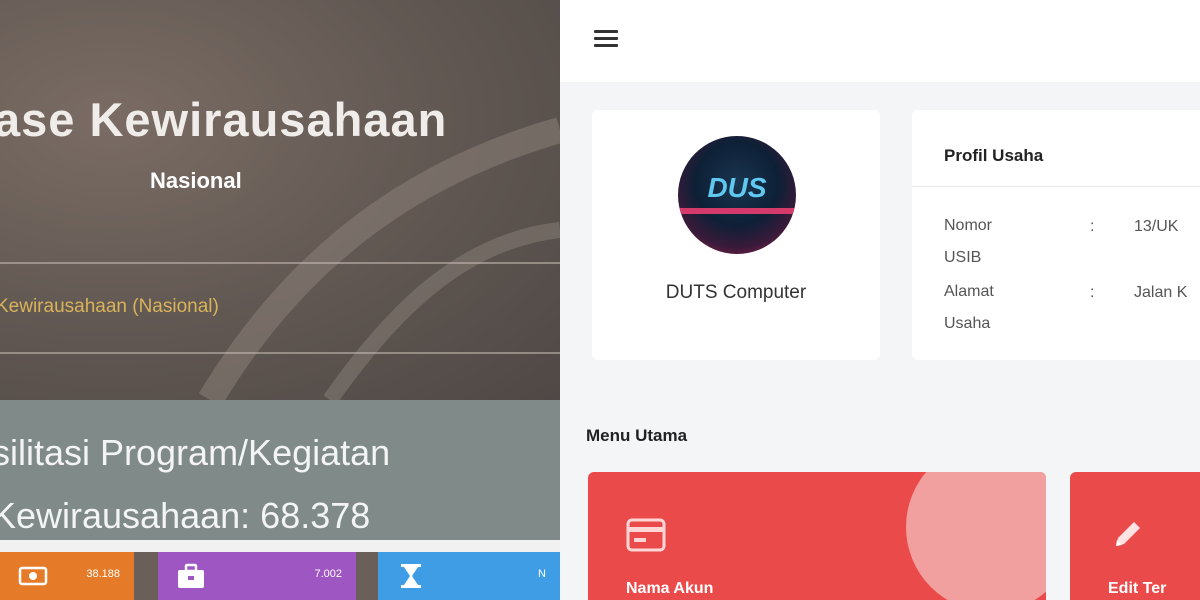 This screenshot has width=1200, height=600. Describe the element at coordinates (976, 536) in the screenshot. I see `card-decoration` at that location.